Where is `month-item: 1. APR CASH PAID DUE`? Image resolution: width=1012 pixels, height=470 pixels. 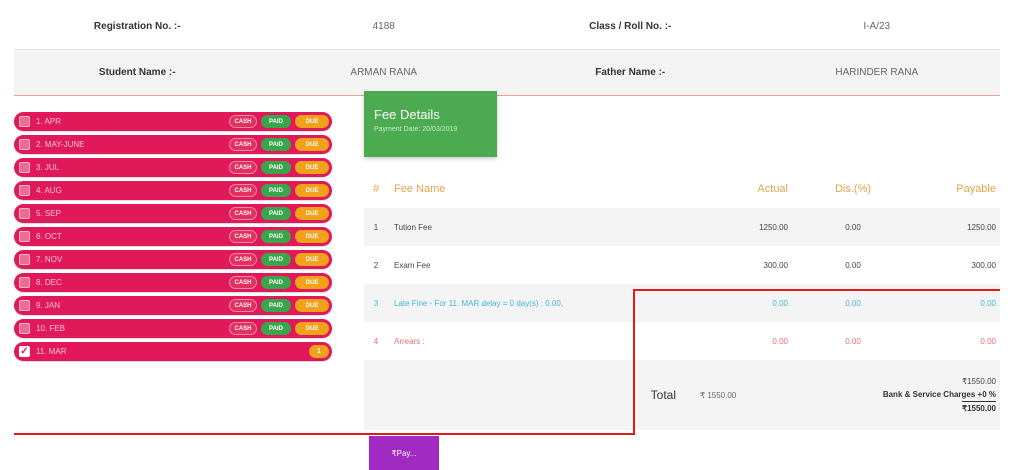
month-item: 1. APR CASH PAID DUE is located at coordinates (173, 121).